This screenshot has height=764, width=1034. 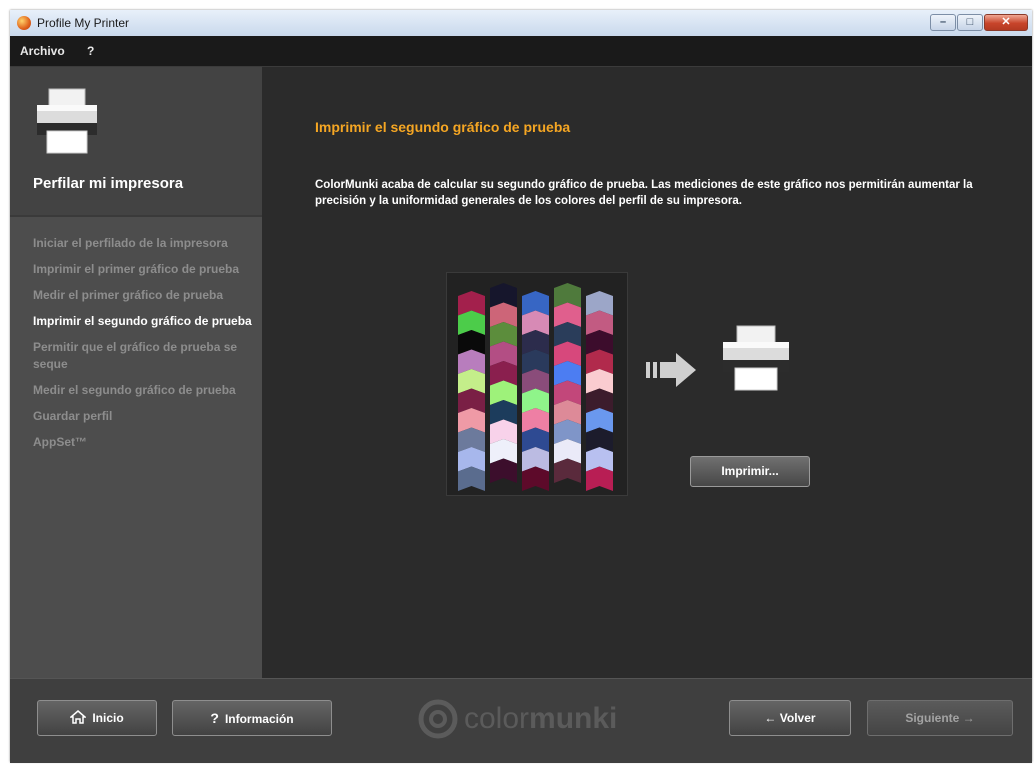 I want to click on step-start-profiling: Iniciar el perfilado de la impresora, so click(x=143, y=243).